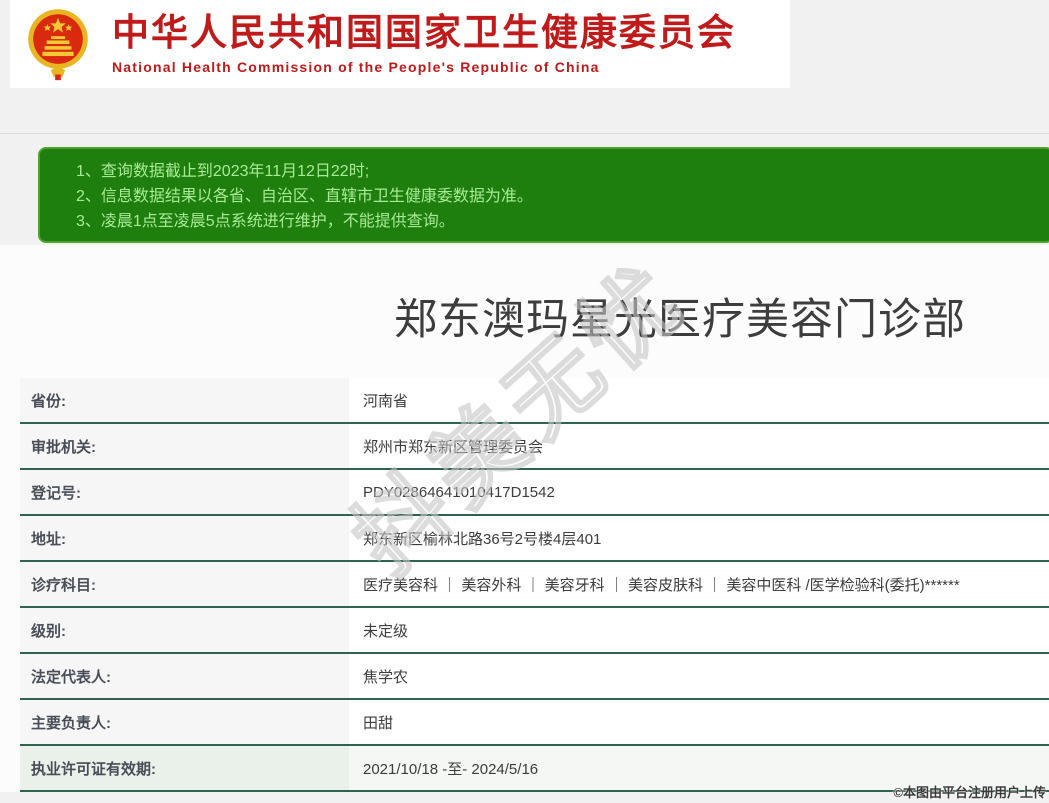 This screenshot has height=803, width=1049. I want to click on table-row: 法定代表人: 焦学农, so click(534, 677).